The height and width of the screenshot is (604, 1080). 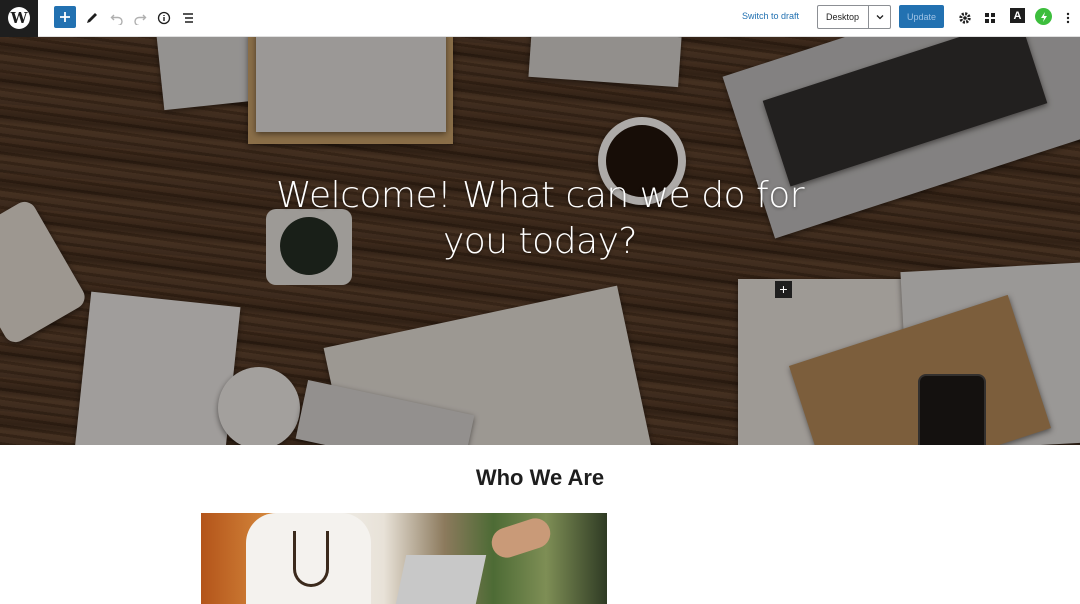 I want to click on tools-button, so click(x=92, y=18).